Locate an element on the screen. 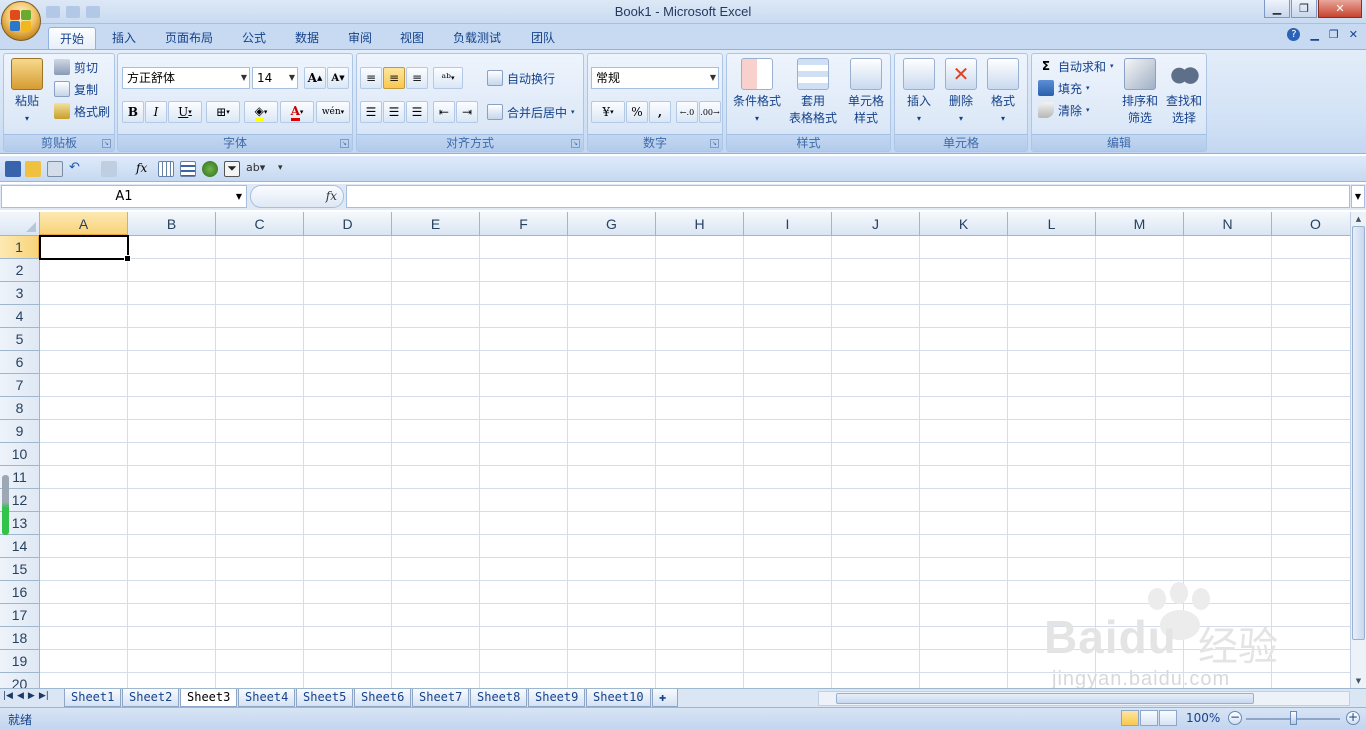 The image size is (1366, 729). format-painter-icon is located at coordinates (109, 169).